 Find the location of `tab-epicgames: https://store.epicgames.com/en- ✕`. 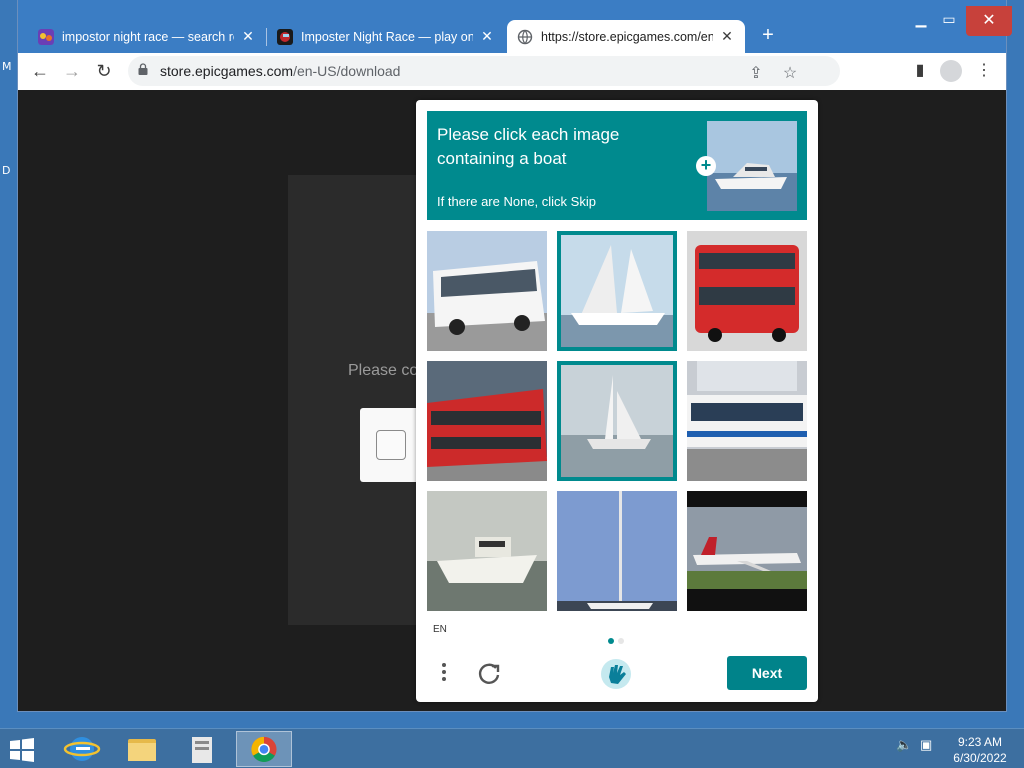

tab-epicgames: https://store.epicgames.com/en- ✕ is located at coordinates (626, 36).